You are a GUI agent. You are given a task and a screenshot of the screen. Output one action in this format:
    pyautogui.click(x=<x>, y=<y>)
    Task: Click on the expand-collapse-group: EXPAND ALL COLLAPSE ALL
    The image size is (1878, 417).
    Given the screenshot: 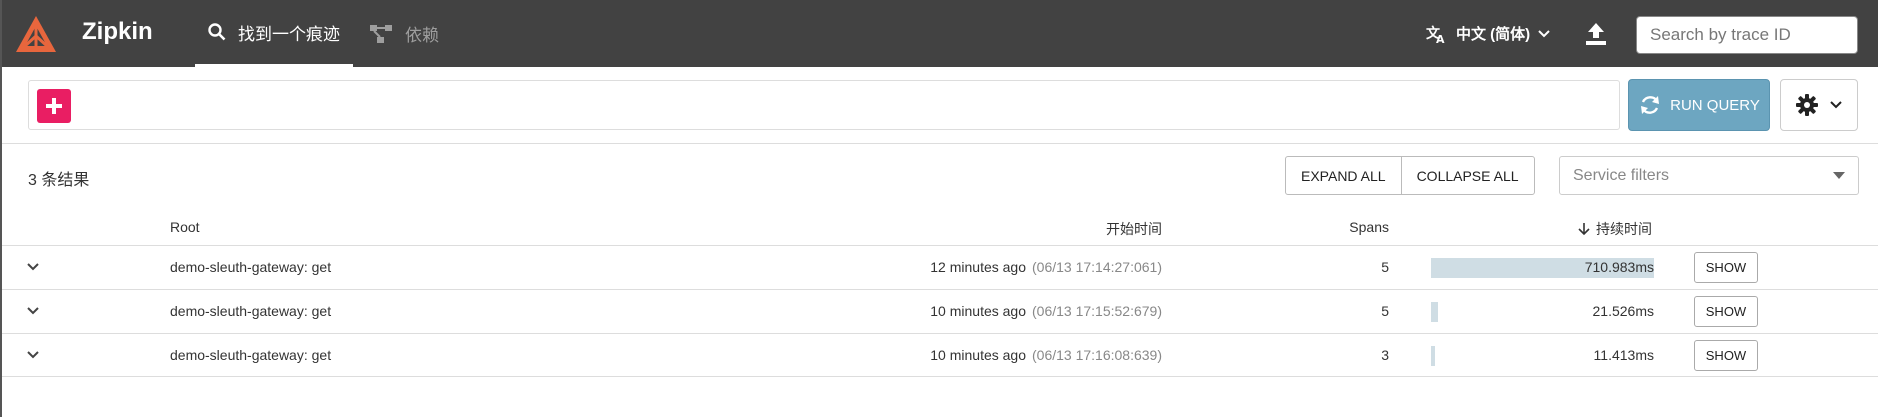 What is the action you would take?
    pyautogui.click(x=1410, y=175)
    